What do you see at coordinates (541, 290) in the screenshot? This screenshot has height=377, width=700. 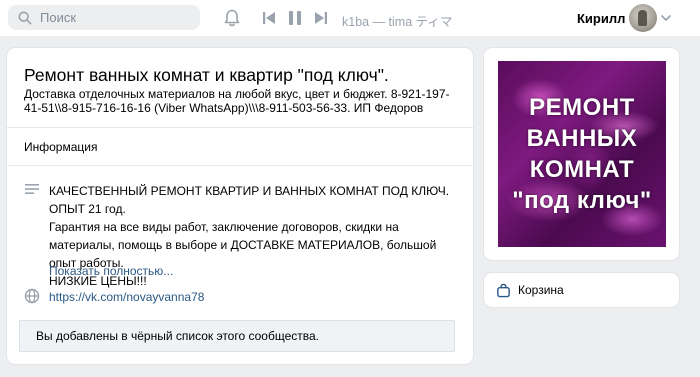 I see `cart-label: Корзина` at bounding box center [541, 290].